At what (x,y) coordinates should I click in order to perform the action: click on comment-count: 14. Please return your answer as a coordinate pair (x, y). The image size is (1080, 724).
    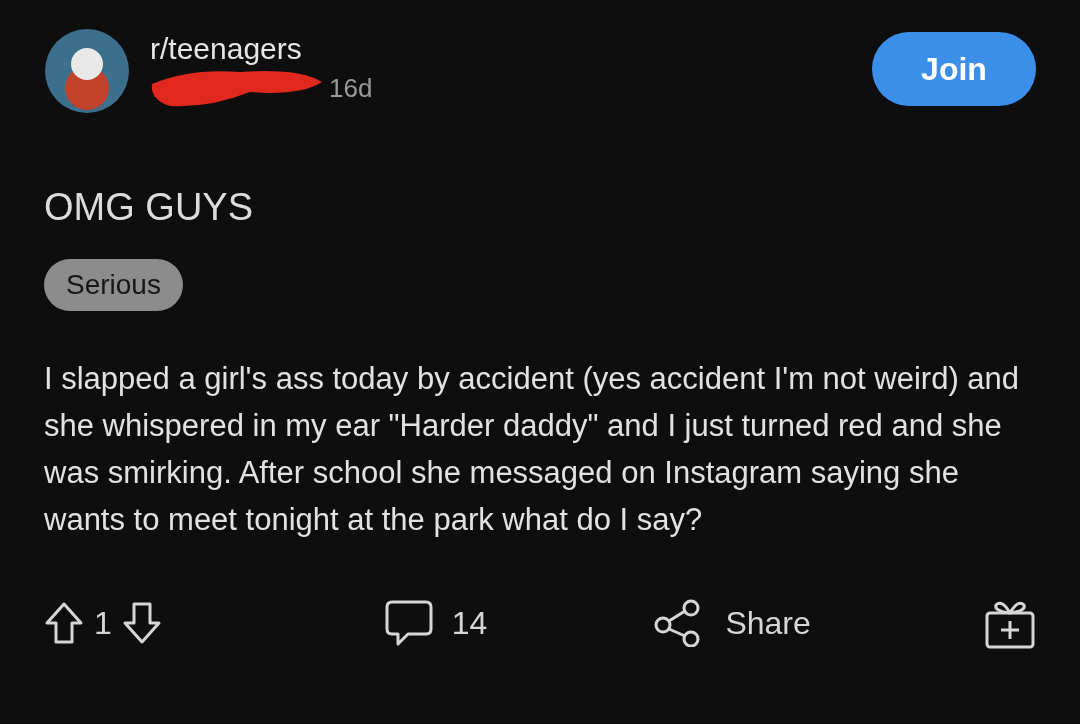
    Looking at the image, I should click on (469, 623).